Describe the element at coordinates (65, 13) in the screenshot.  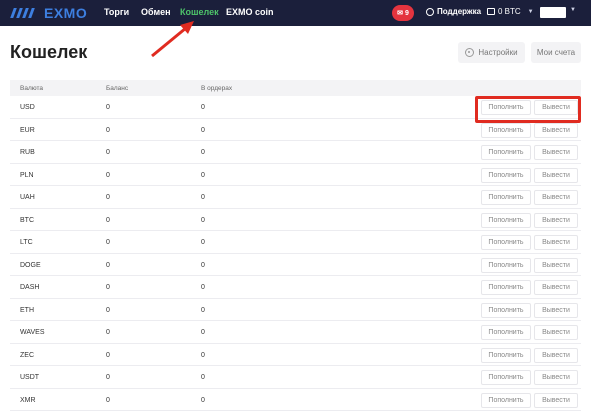
I see `logo-text: EXMO` at that location.